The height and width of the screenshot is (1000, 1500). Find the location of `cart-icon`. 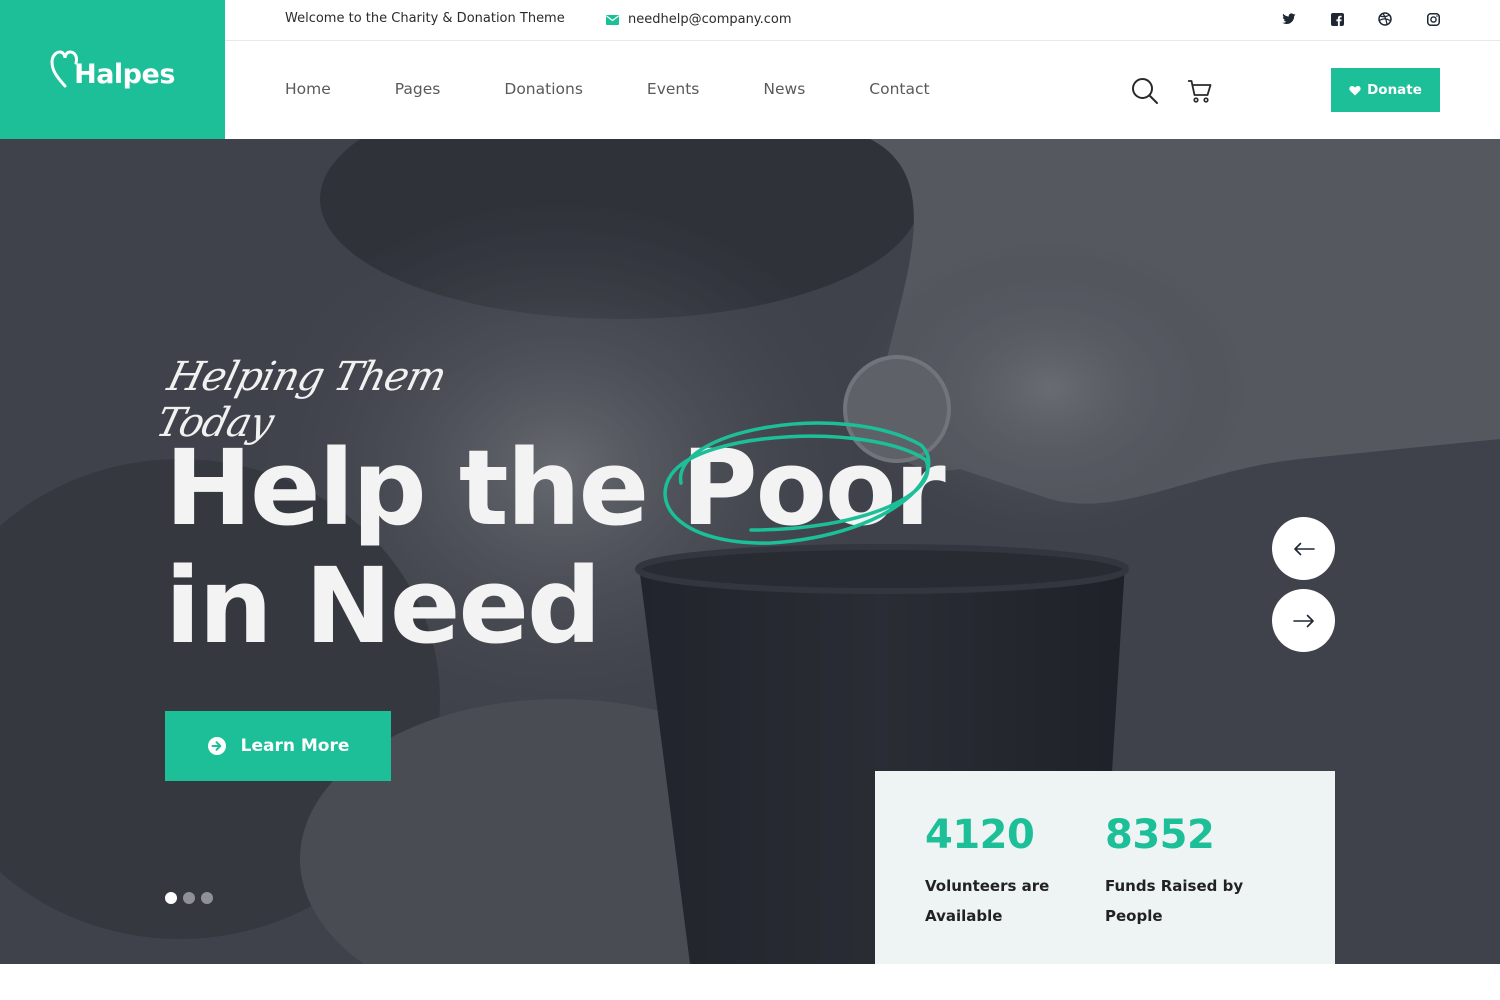

cart-icon is located at coordinates (1200, 91).